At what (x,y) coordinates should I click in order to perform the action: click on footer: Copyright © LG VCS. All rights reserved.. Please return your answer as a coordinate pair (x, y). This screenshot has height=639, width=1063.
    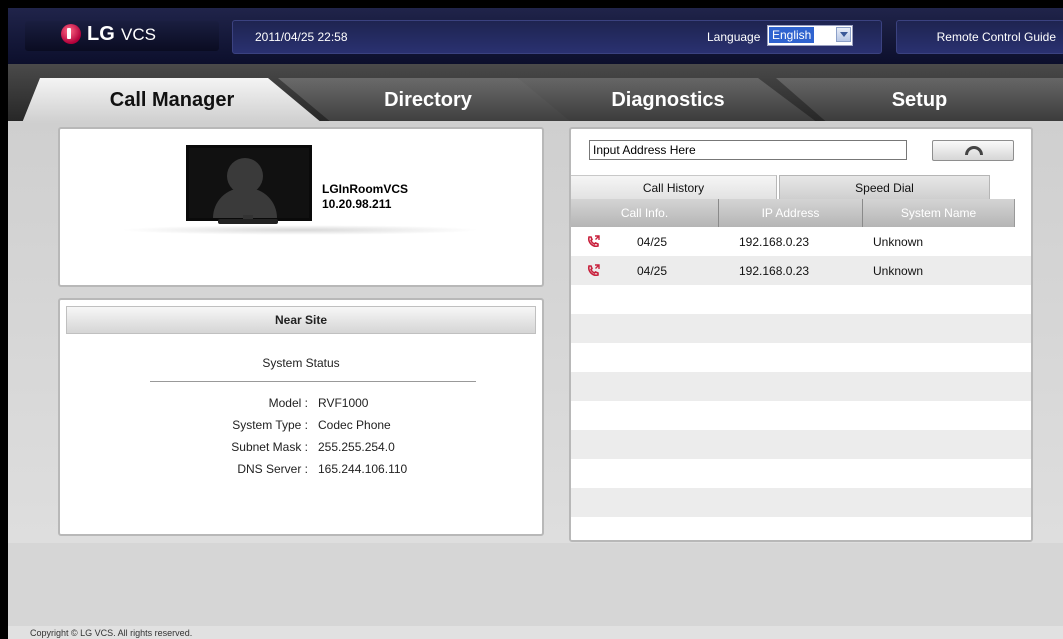
    Looking at the image, I should click on (535, 632).